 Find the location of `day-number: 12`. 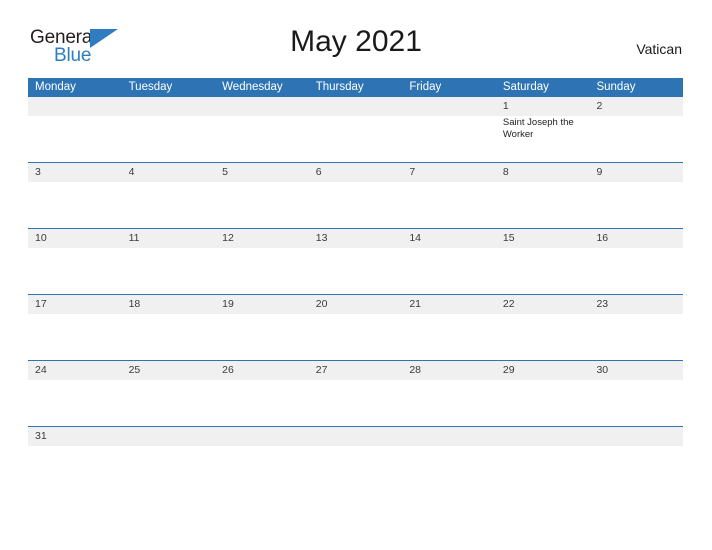

day-number: 12 is located at coordinates (262, 238).